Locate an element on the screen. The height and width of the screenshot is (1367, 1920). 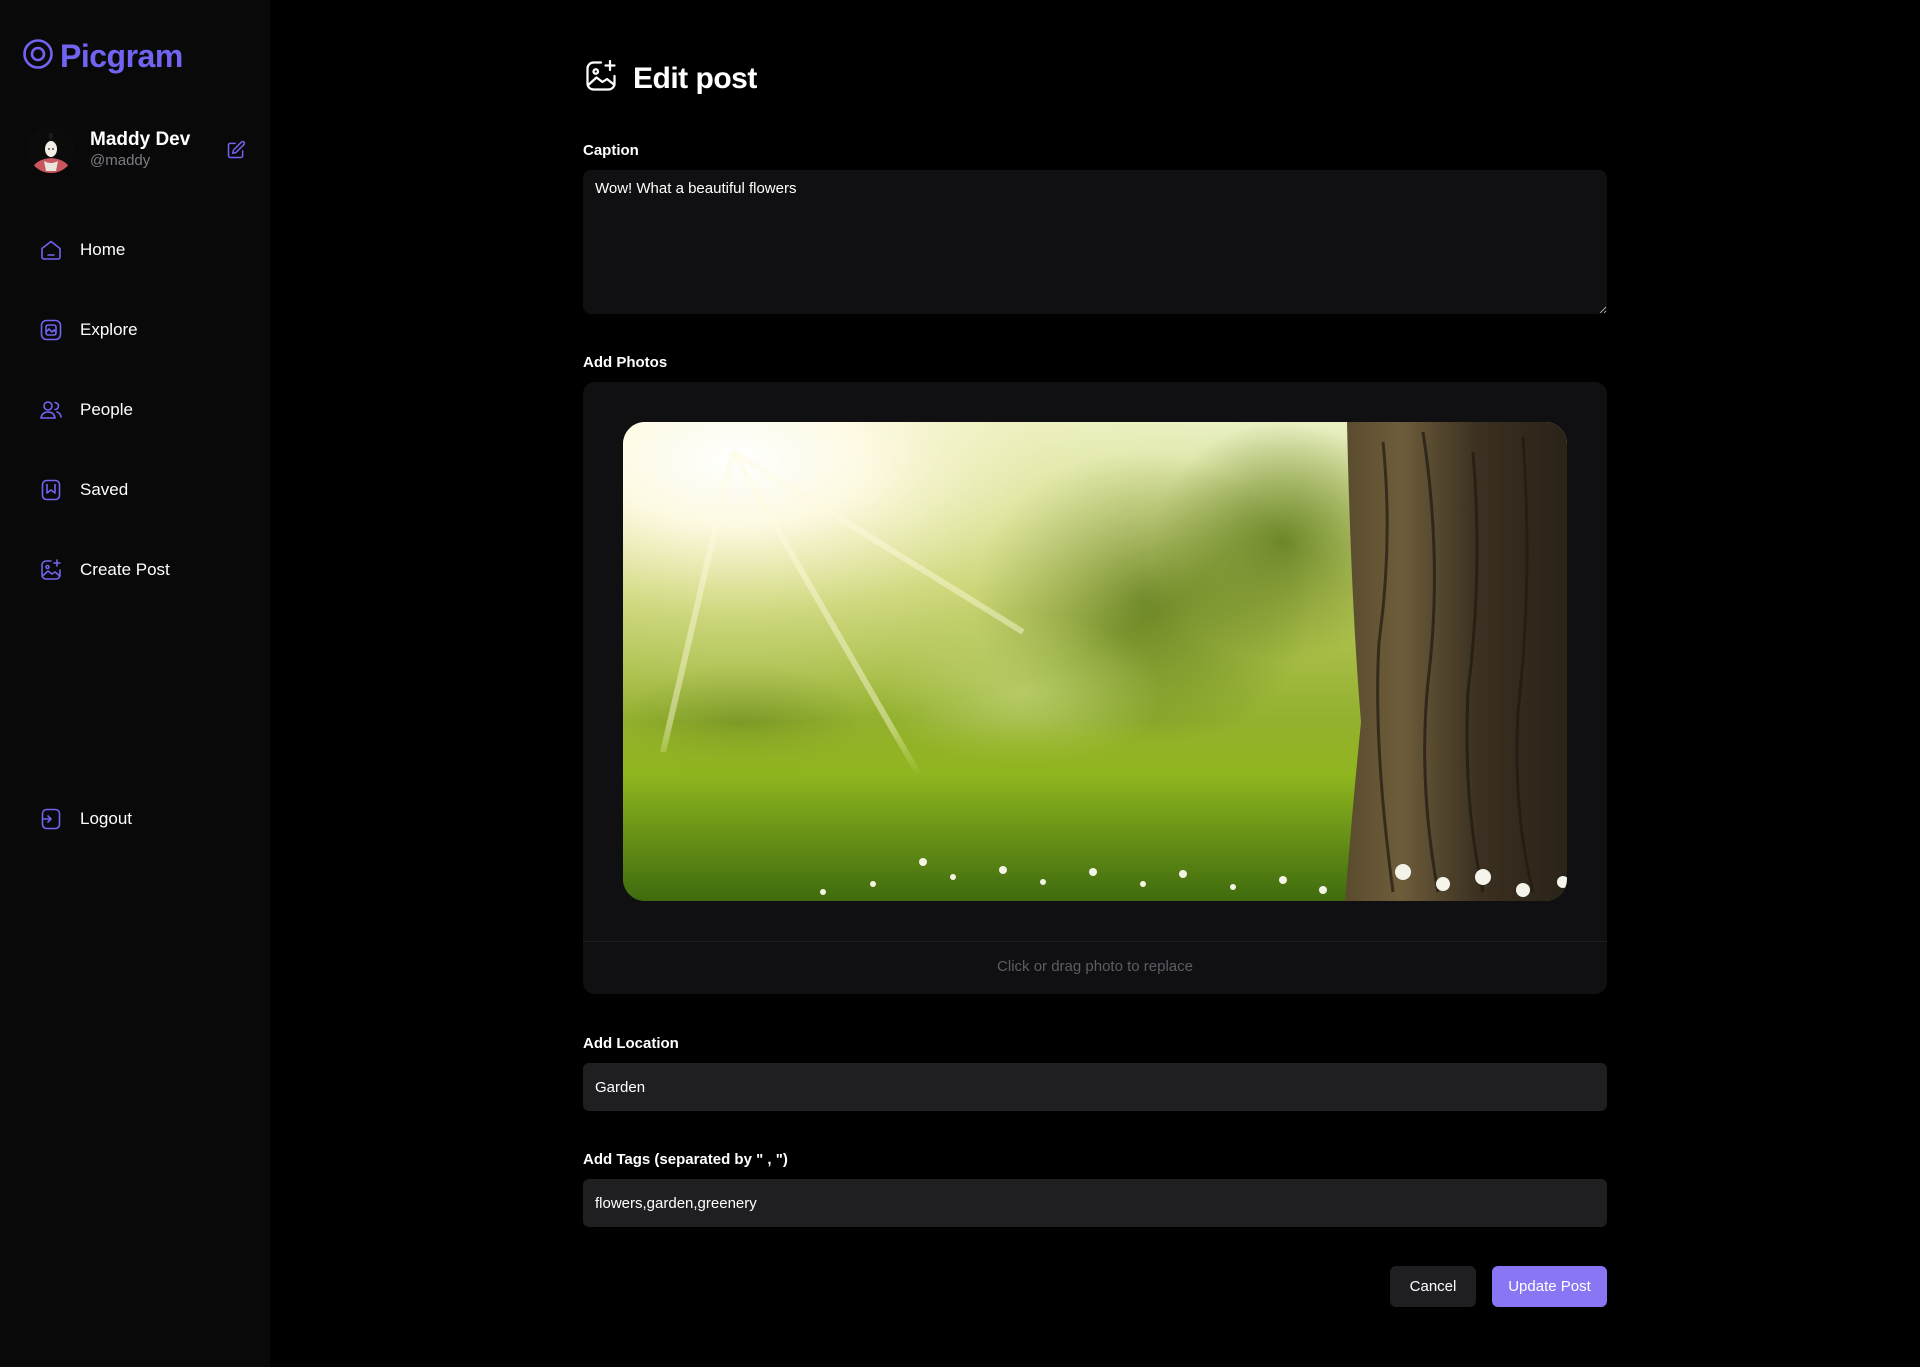
cancel-button: Cancel is located at coordinates (1433, 1286).